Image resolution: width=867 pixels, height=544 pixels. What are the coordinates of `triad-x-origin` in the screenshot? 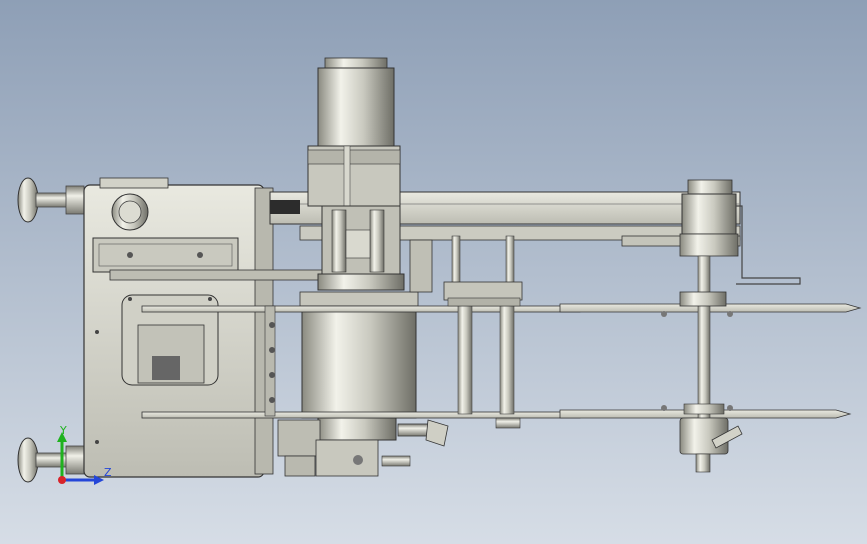 It's located at (62, 480).